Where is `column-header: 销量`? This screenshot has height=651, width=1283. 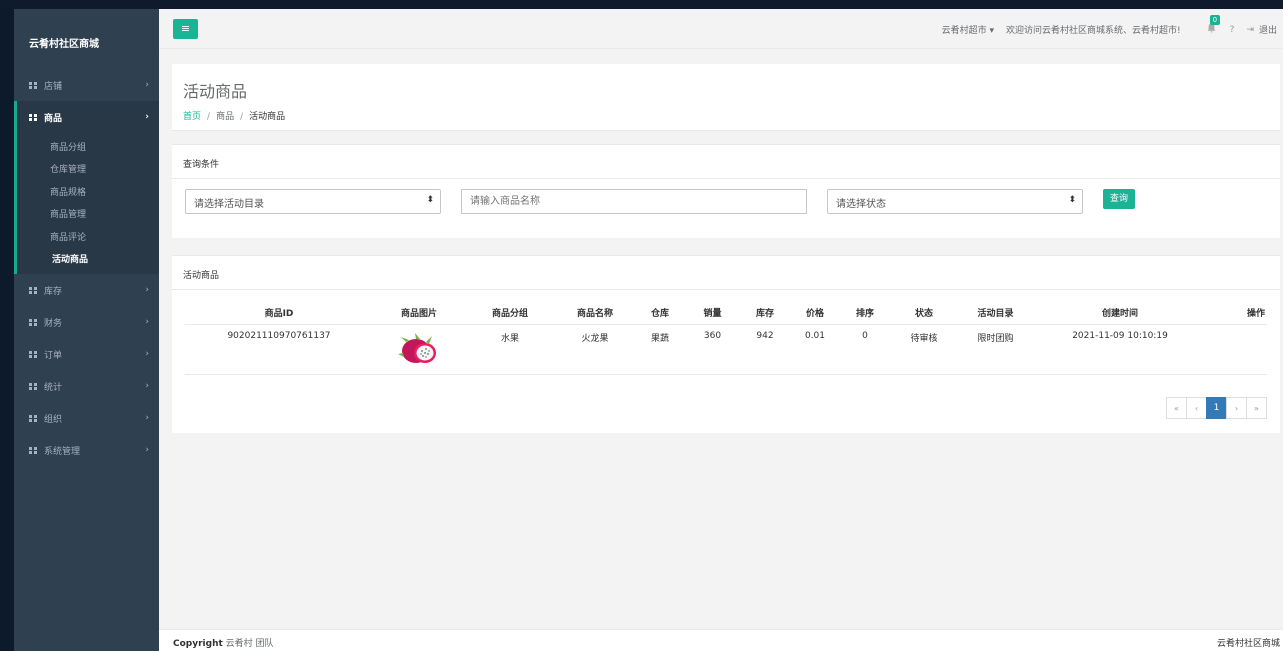 column-header: 销量 is located at coordinates (712, 313).